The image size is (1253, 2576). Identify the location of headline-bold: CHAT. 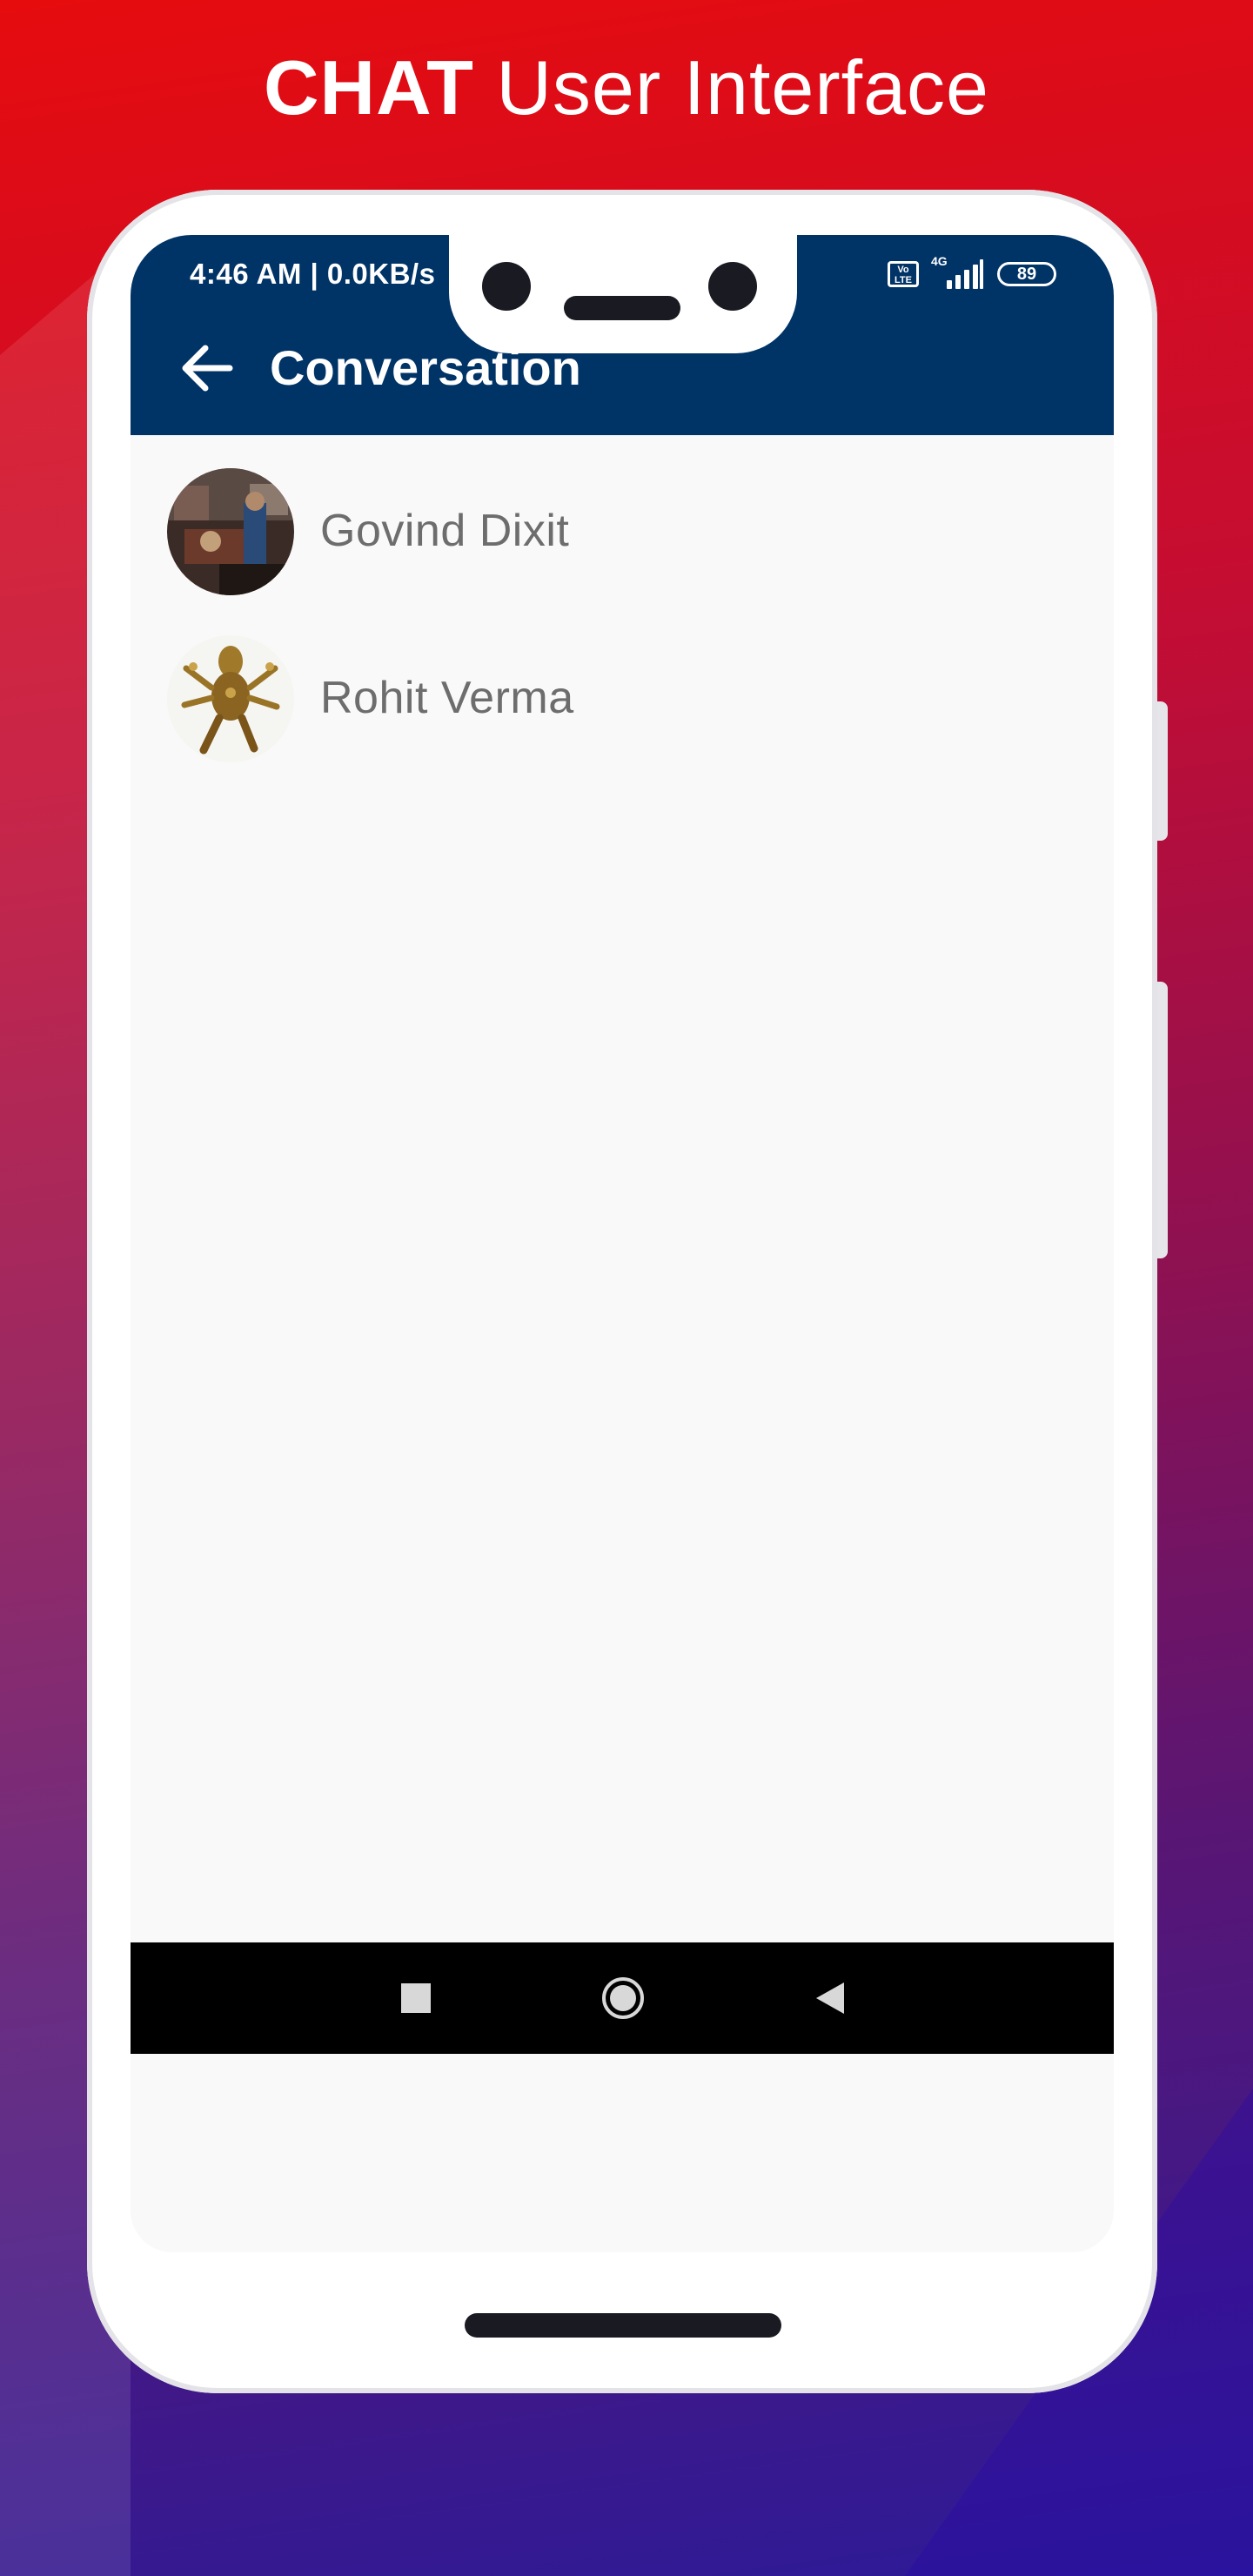
(369, 88).